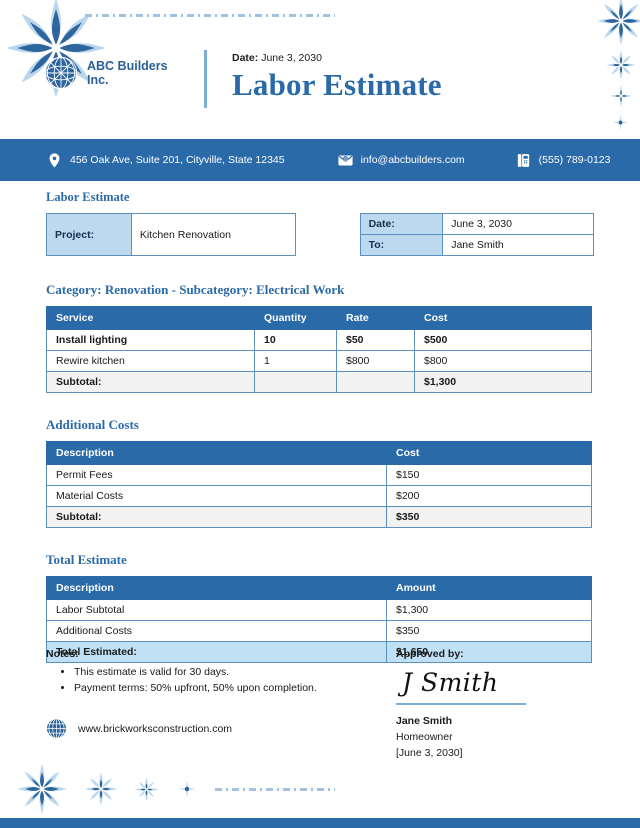 Image resolution: width=640 pixels, height=828 pixels. Describe the element at coordinates (216, 496) in the screenshot. I see `additional-description: Material Costs` at that location.